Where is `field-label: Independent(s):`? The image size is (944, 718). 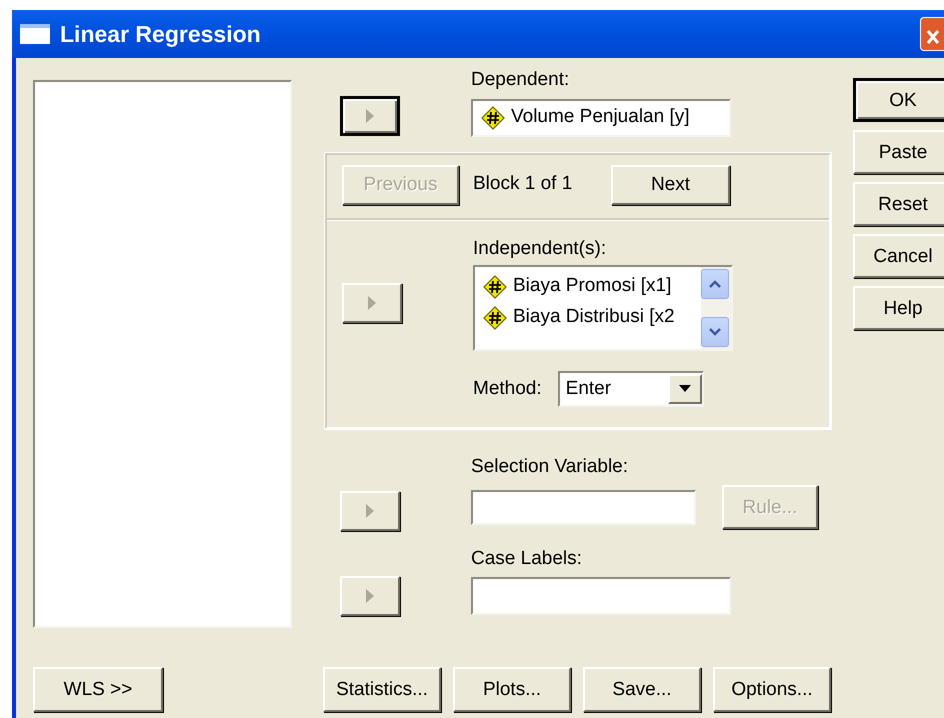
field-label: Independent(s): is located at coordinates (540, 248).